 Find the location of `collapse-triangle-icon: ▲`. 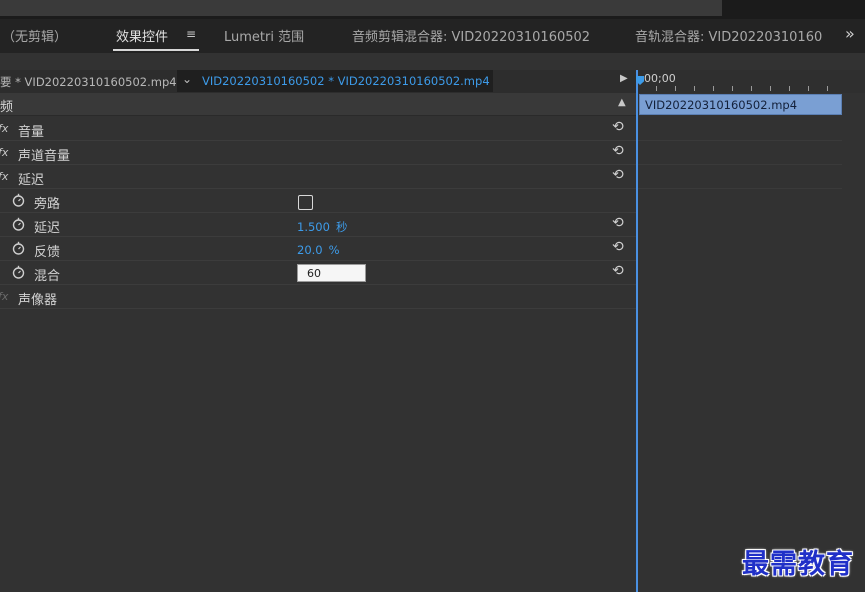

collapse-triangle-icon: ▲ is located at coordinates (622, 102).